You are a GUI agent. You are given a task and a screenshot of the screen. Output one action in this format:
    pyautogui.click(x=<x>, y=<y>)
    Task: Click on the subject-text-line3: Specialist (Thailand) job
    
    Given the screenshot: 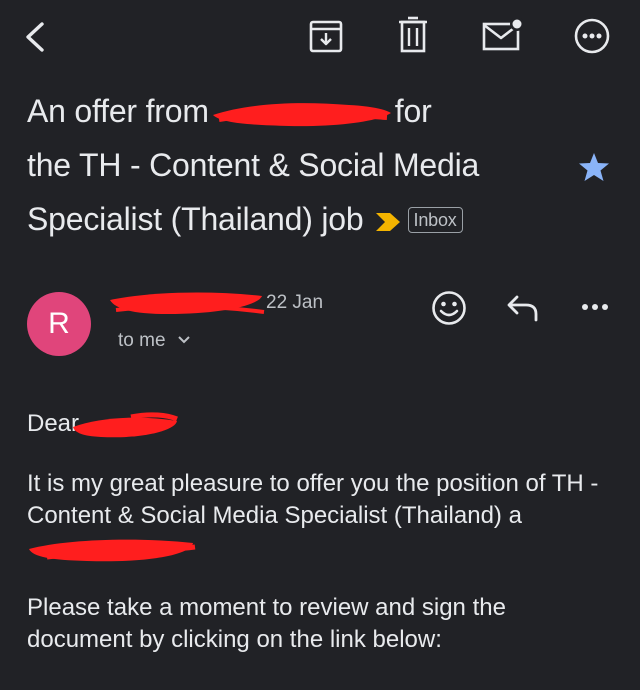 What is the action you would take?
    pyautogui.click(x=195, y=219)
    